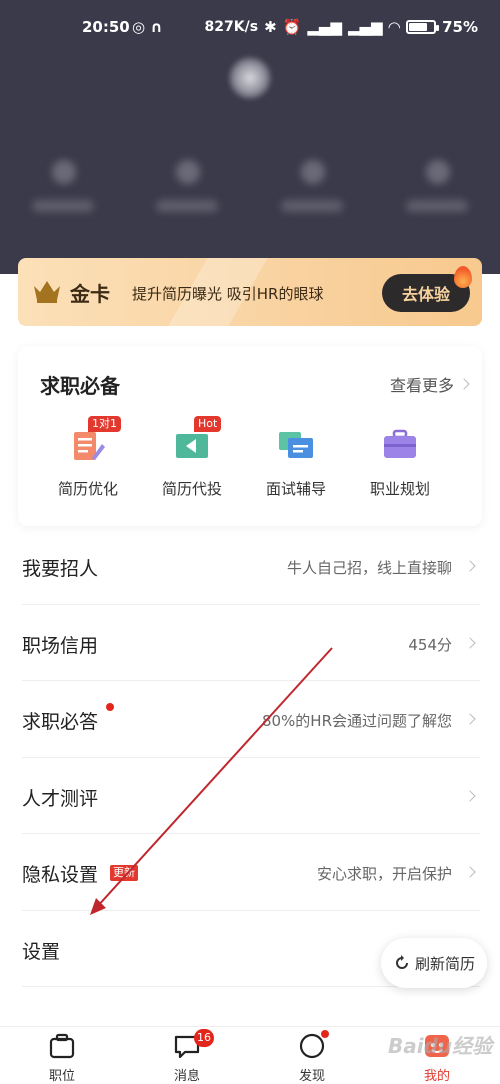  What do you see at coordinates (400, 444) in the screenshot?
I see `career-plan-icon` at bounding box center [400, 444].